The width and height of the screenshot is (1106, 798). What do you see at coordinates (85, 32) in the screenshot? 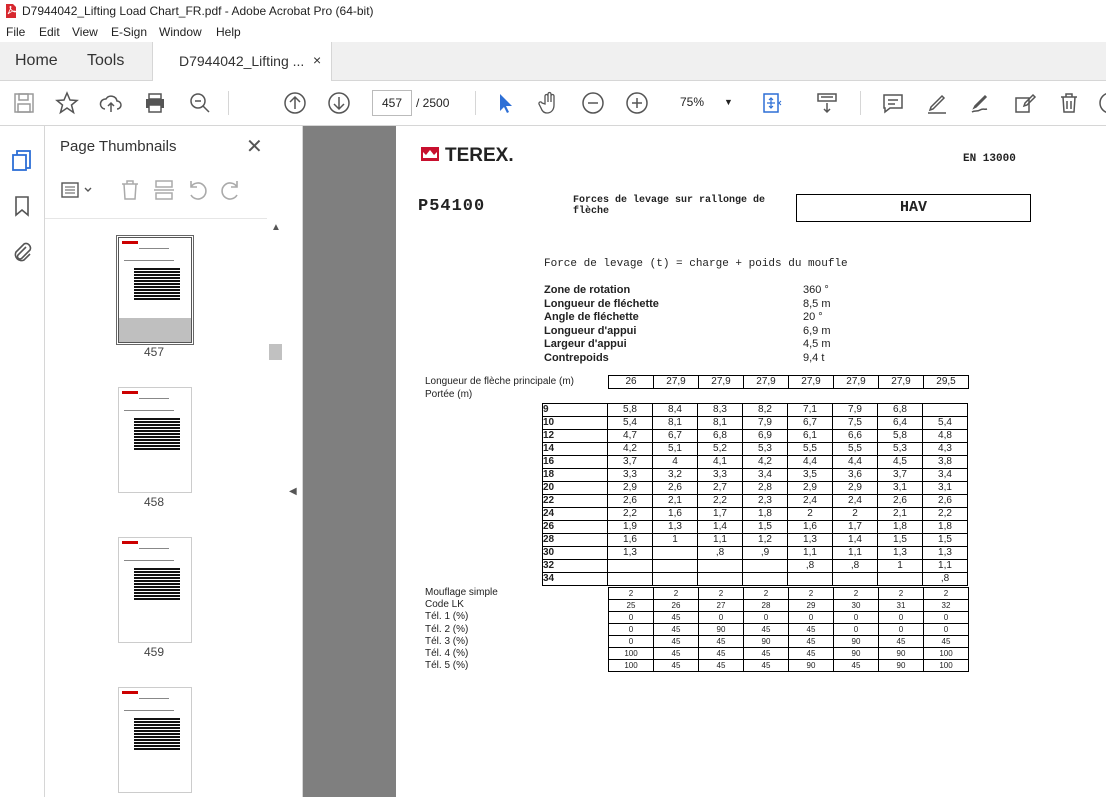
I see `menu-view: View` at bounding box center [85, 32].